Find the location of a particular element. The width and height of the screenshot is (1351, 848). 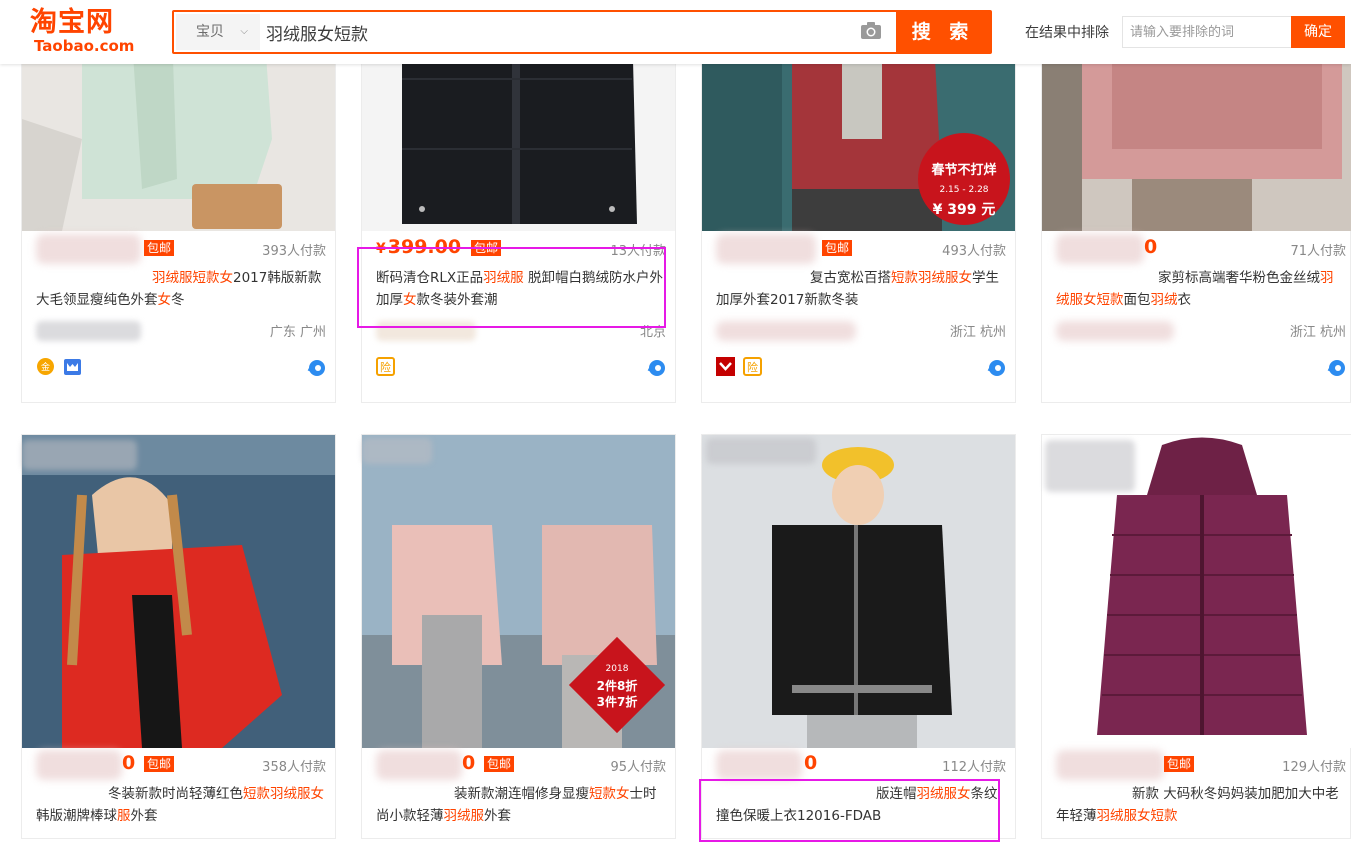

product-title: 装新款潮连帽修身显瘦短款女士时尚小款轻薄羽绒服外套 is located at coordinates (521, 805).